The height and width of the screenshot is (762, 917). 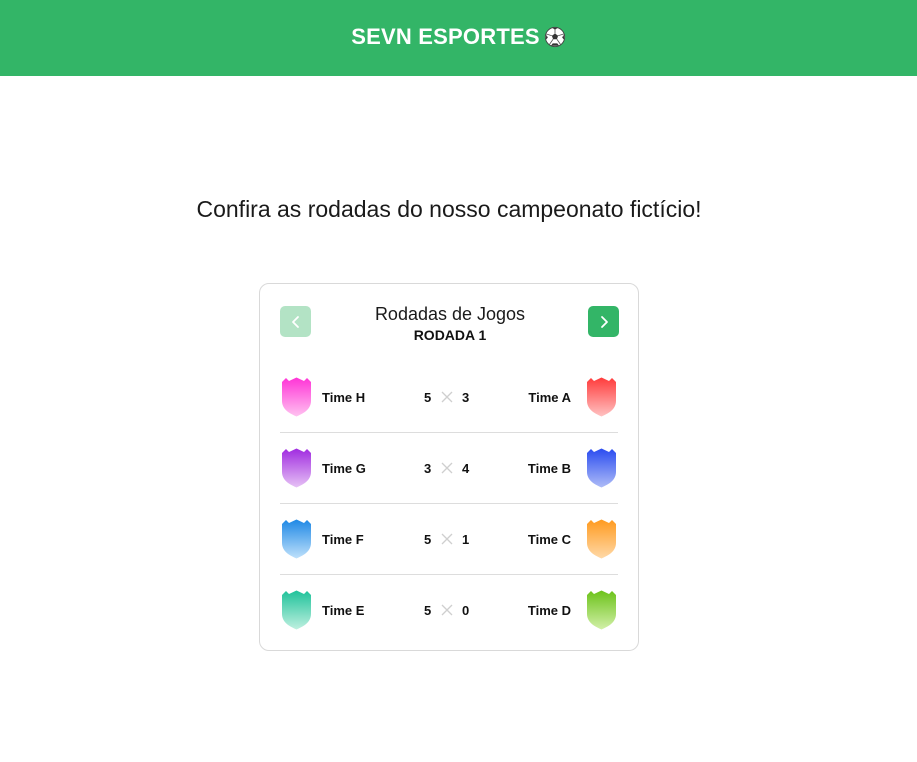 I want to click on top-header: SEVN ESPORTES, so click(x=458, y=38).